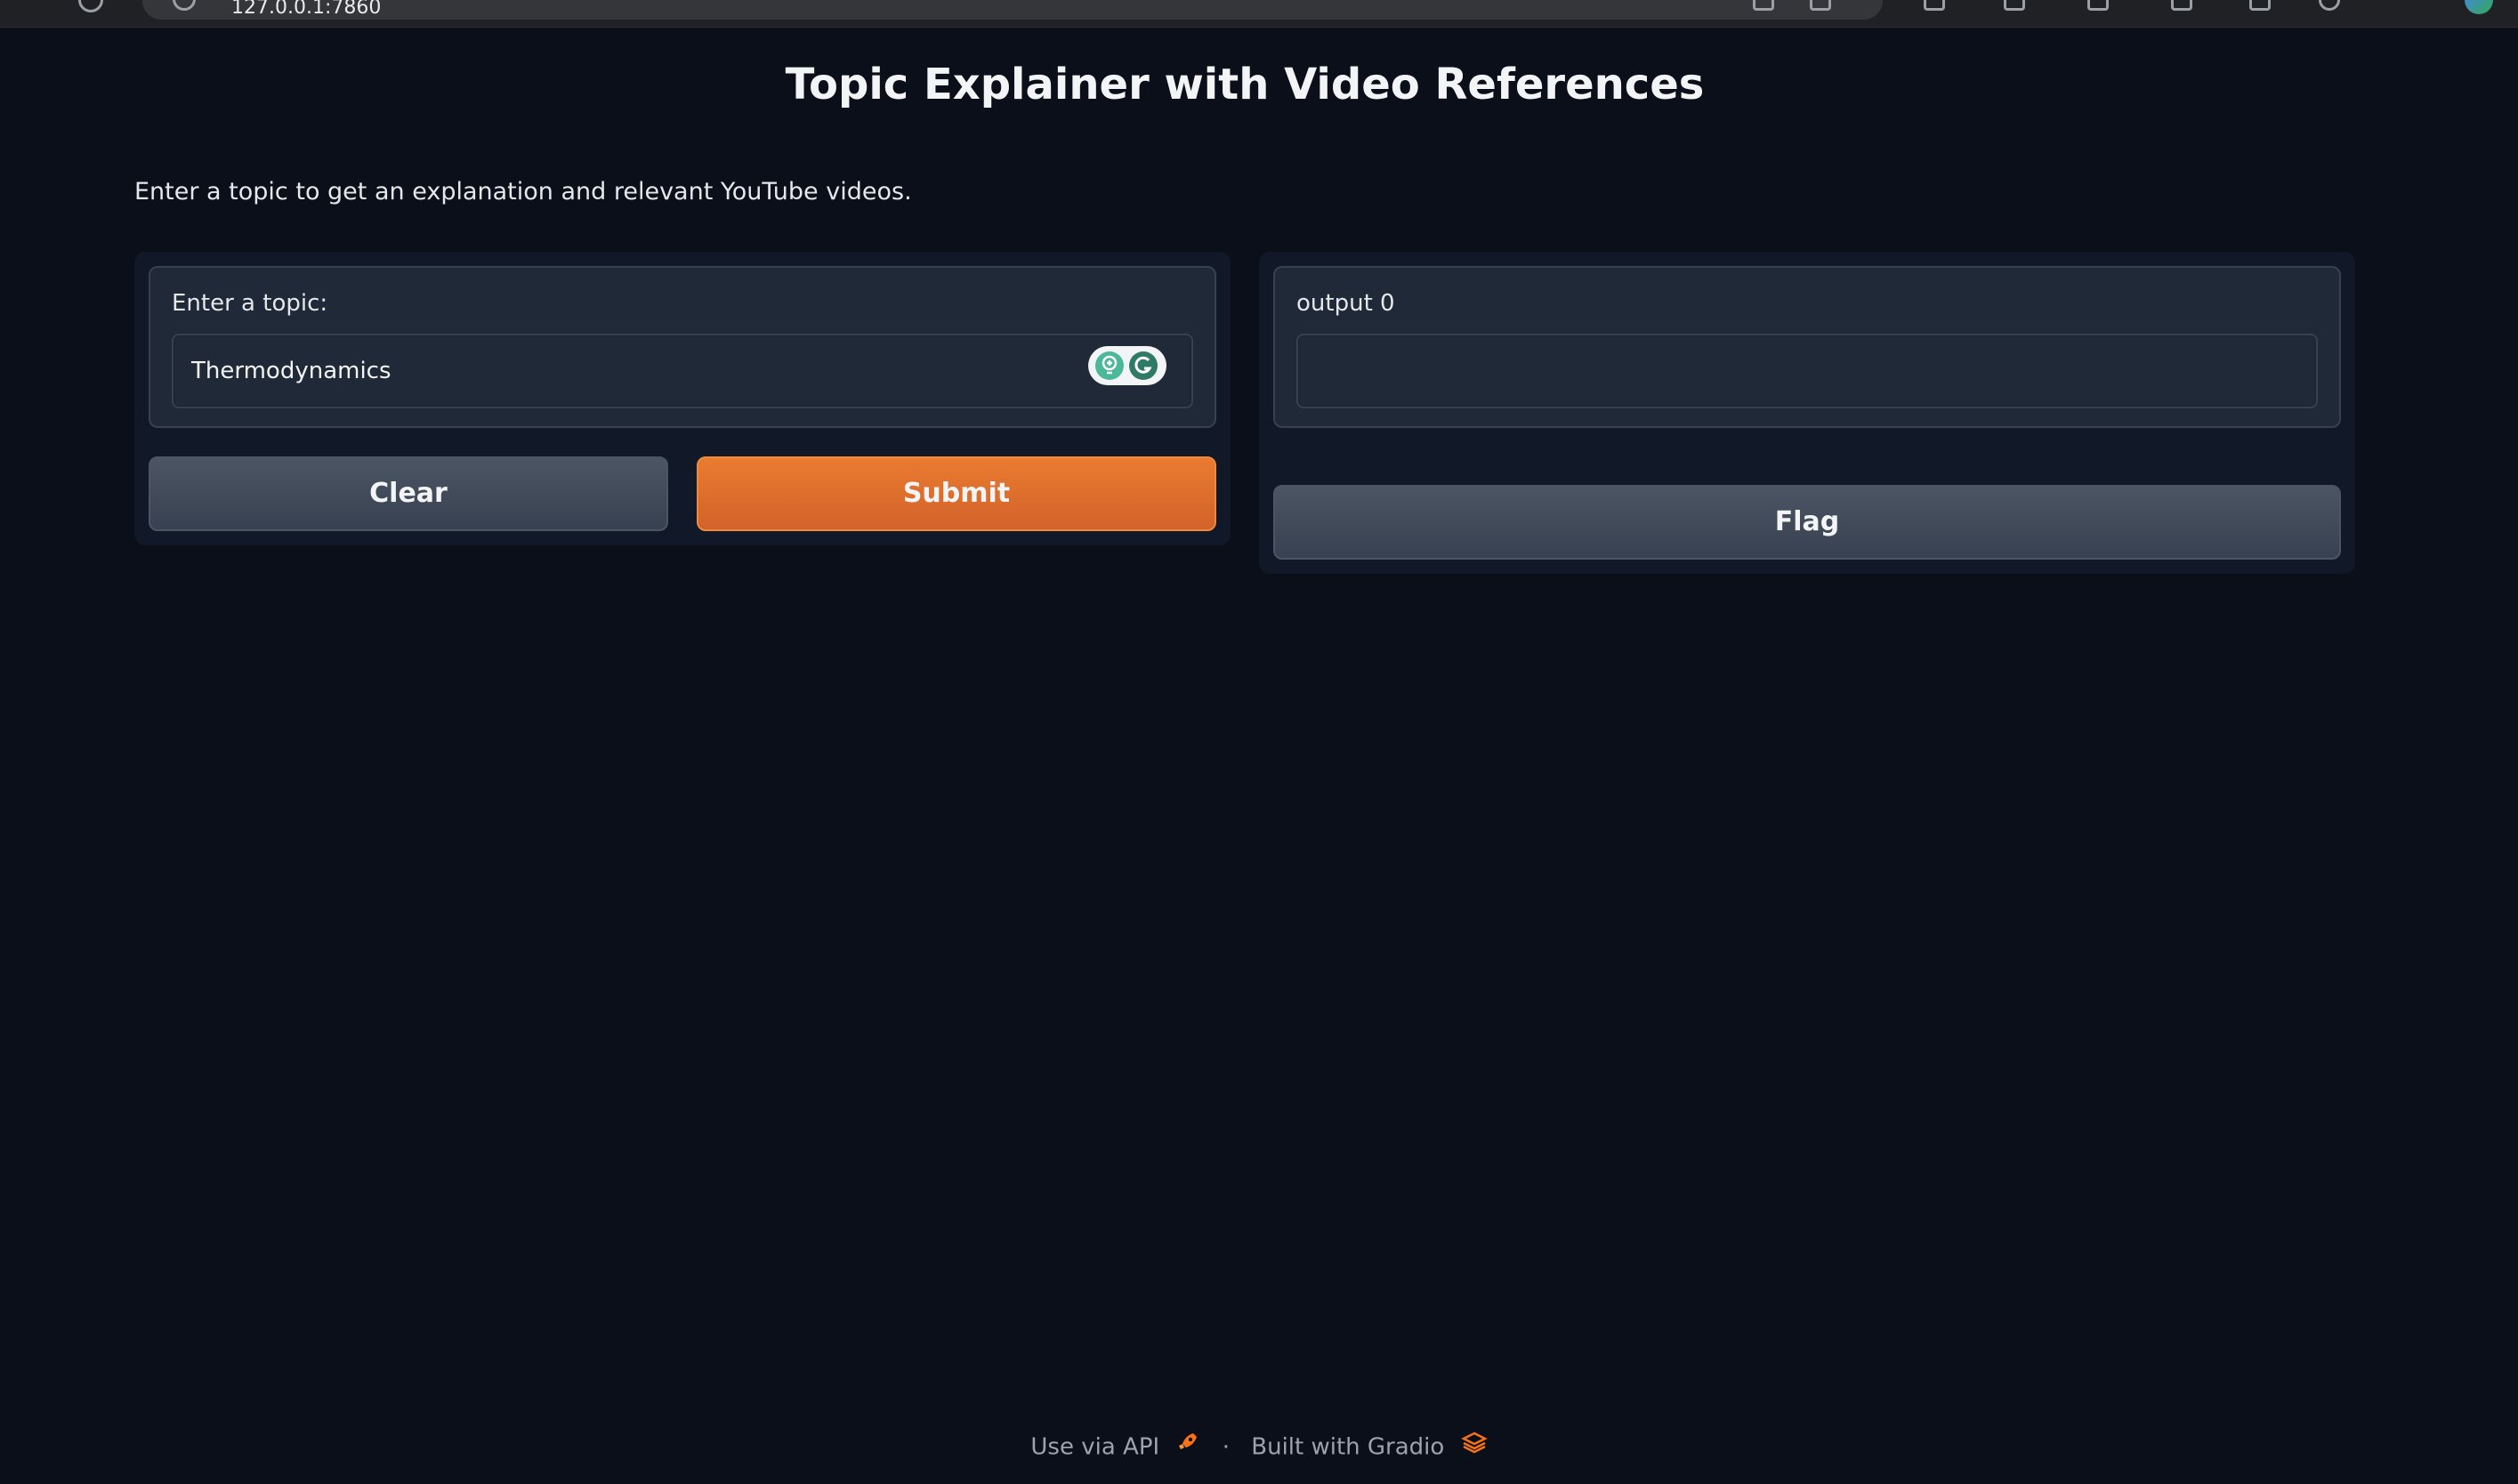 Image resolution: width=2518 pixels, height=1484 pixels. Describe the element at coordinates (1348, 1447) in the screenshot. I see `built-with-gradio-link: Built with Gradio` at that location.